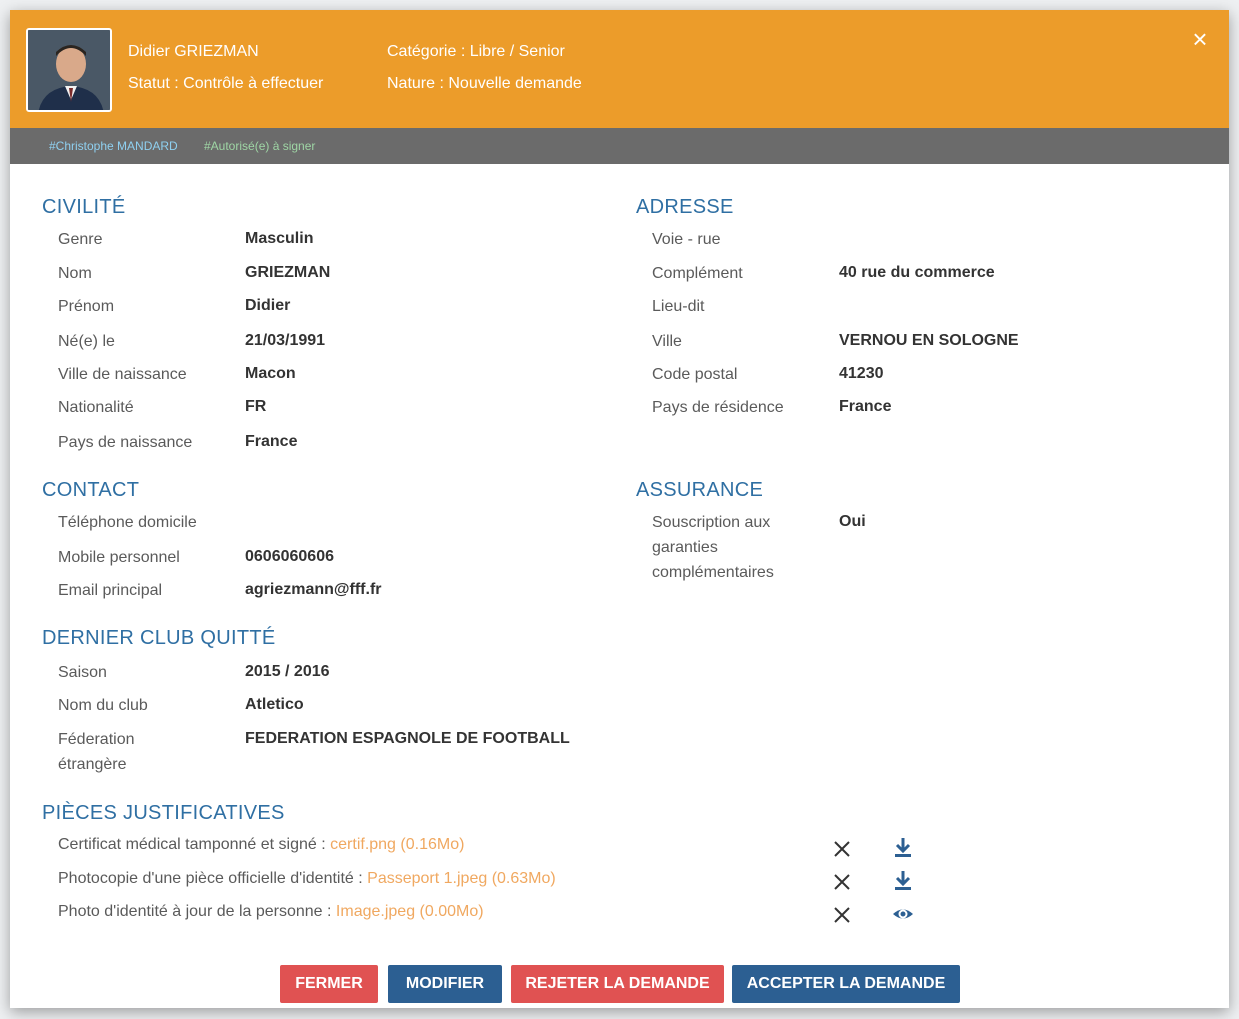 This screenshot has height=1019, width=1239. Describe the element at coordinates (195, 911) in the screenshot. I see `document-label: Photo d'identité à jour de la personne :` at that location.